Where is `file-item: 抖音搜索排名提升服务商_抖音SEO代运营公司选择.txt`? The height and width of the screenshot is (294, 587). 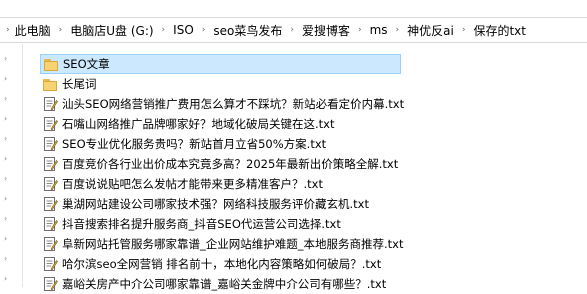 file-item: 抖音搜索排名提升服务商_抖音SEO代运营公司选择.txt is located at coordinates (313, 224).